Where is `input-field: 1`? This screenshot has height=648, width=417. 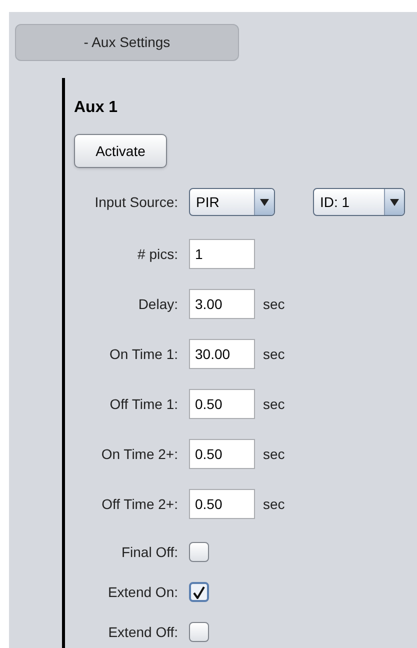 input-field: 1 is located at coordinates (222, 254).